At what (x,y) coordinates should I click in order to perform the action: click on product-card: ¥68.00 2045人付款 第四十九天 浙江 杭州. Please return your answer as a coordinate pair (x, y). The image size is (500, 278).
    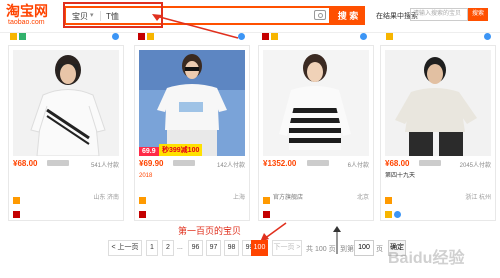
    Looking at the image, I should click on (438, 133).